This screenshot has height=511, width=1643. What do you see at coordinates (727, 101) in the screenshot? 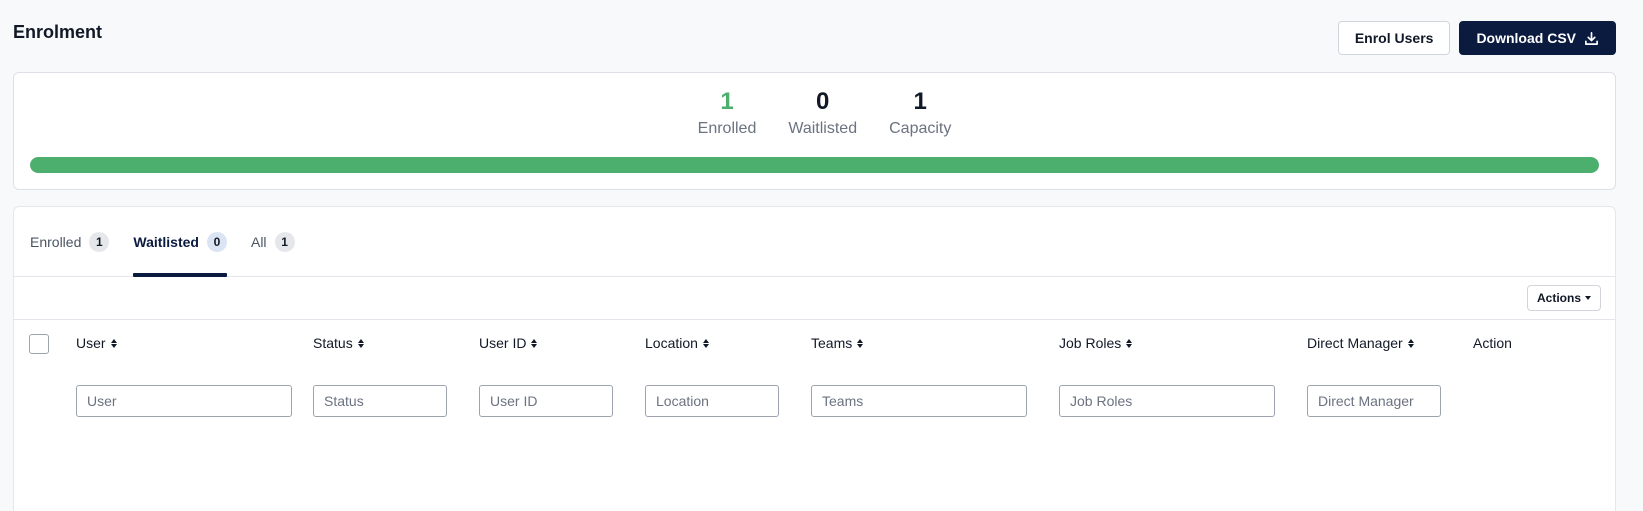
I see `stat-enrolled-value: 1` at bounding box center [727, 101].